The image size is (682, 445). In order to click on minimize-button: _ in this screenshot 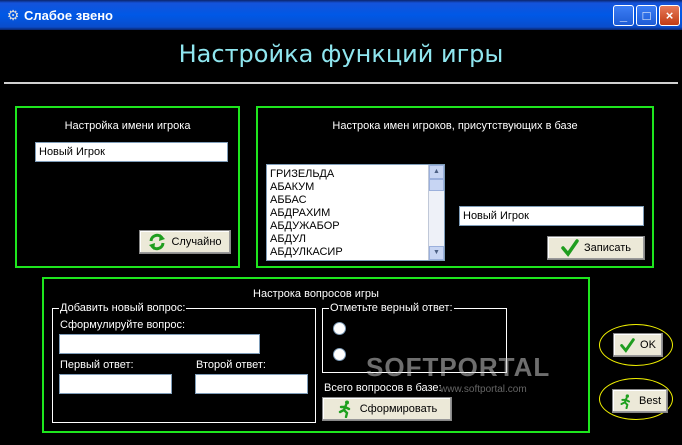, I will do `click(623, 15)`.